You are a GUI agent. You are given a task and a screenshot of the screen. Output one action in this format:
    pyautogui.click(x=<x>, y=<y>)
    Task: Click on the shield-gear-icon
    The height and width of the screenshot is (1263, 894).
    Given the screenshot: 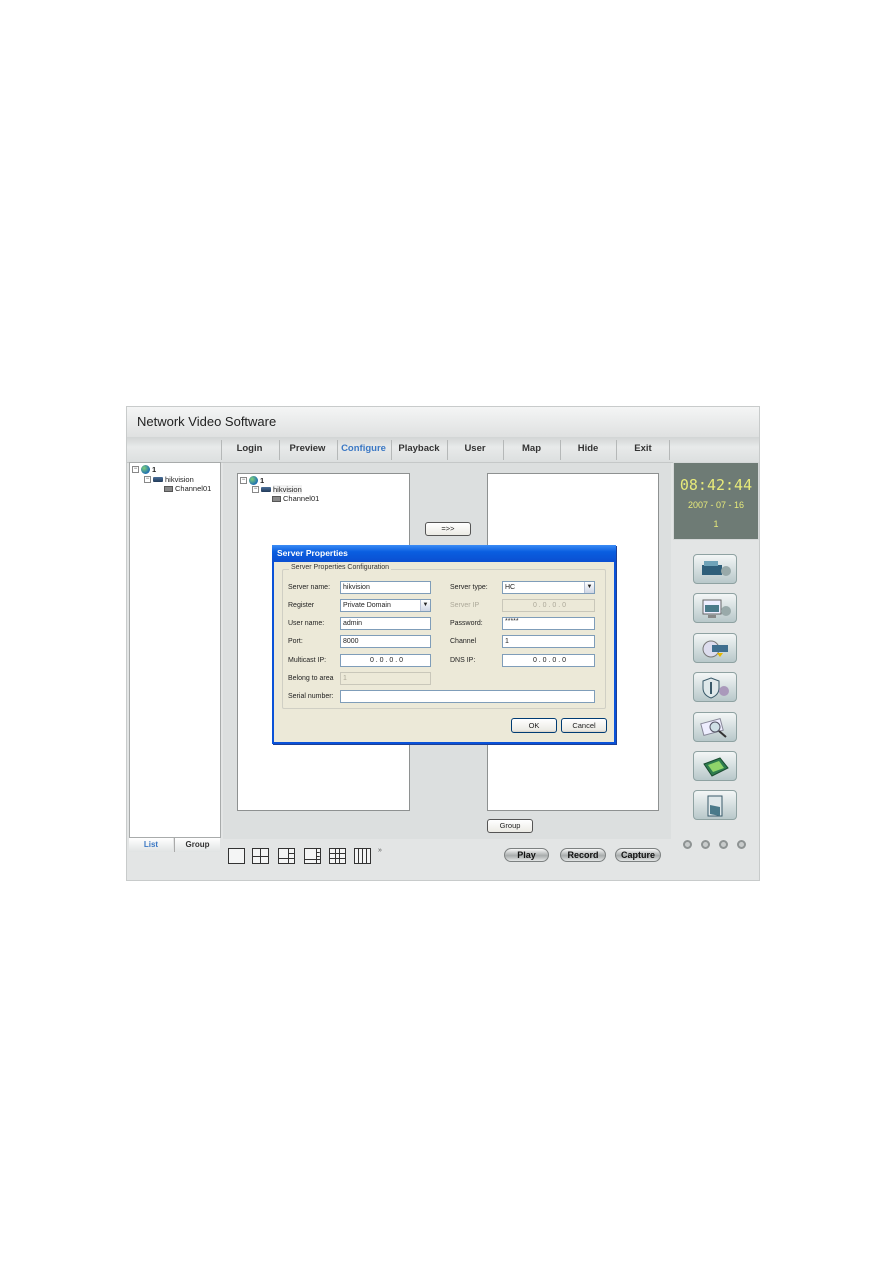 What is the action you would take?
    pyautogui.click(x=715, y=688)
    